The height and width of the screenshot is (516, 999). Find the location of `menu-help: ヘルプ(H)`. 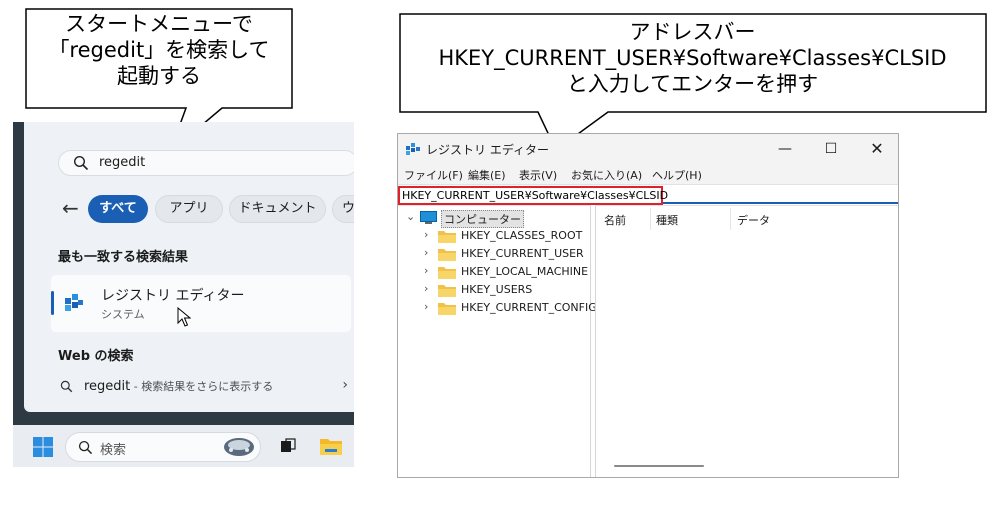

menu-help: ヘルプ(H) is located at coordinates (677, 175).